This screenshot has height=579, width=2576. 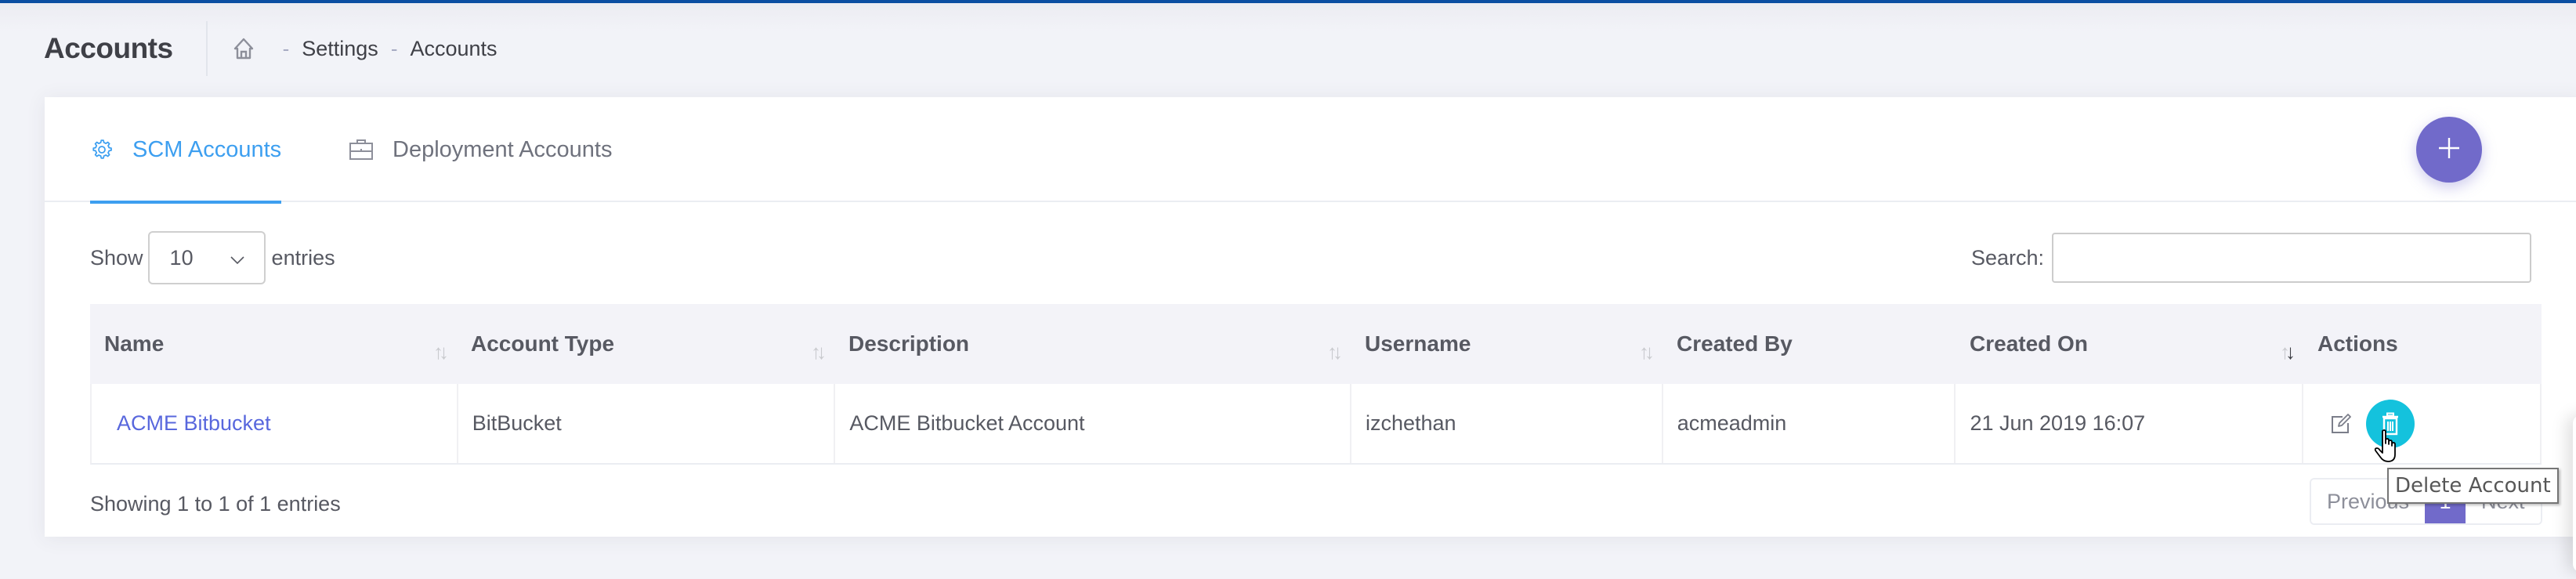 I want to click on add-account-button, so click(x=2449, y=150).